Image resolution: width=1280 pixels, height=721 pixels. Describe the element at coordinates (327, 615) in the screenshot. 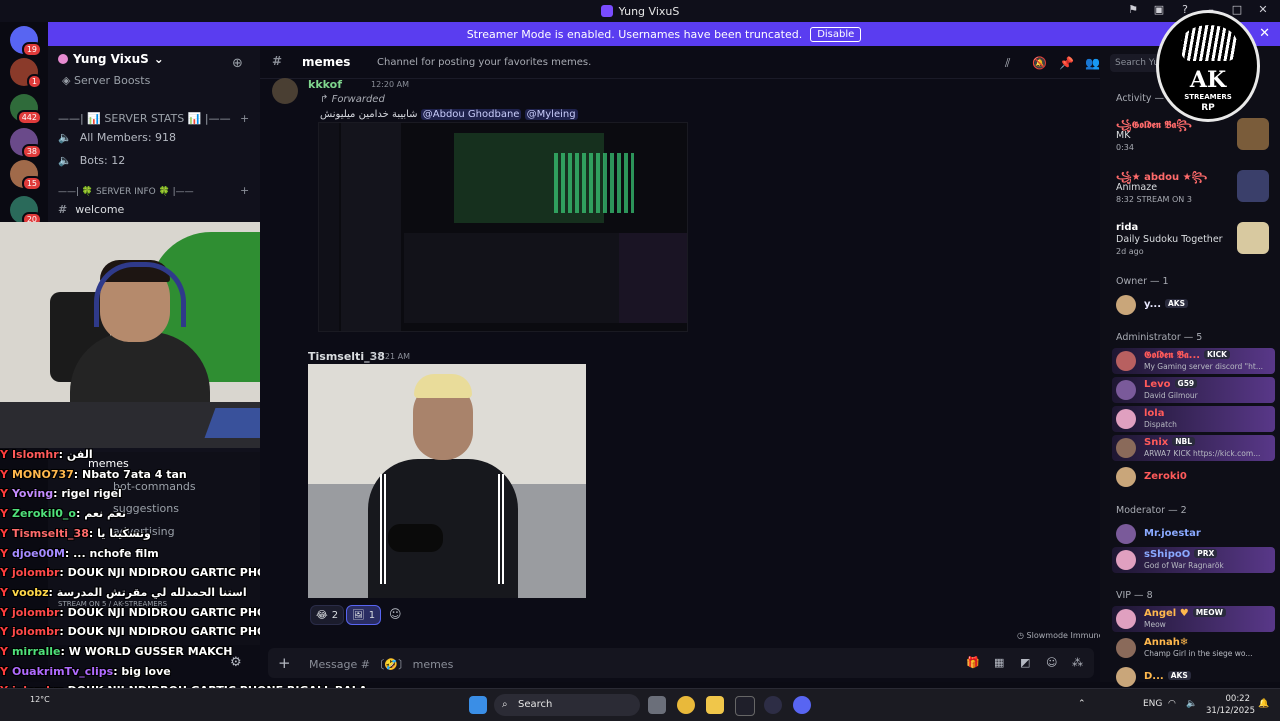

I see `reaction-laugh: 😂 2` at that location.